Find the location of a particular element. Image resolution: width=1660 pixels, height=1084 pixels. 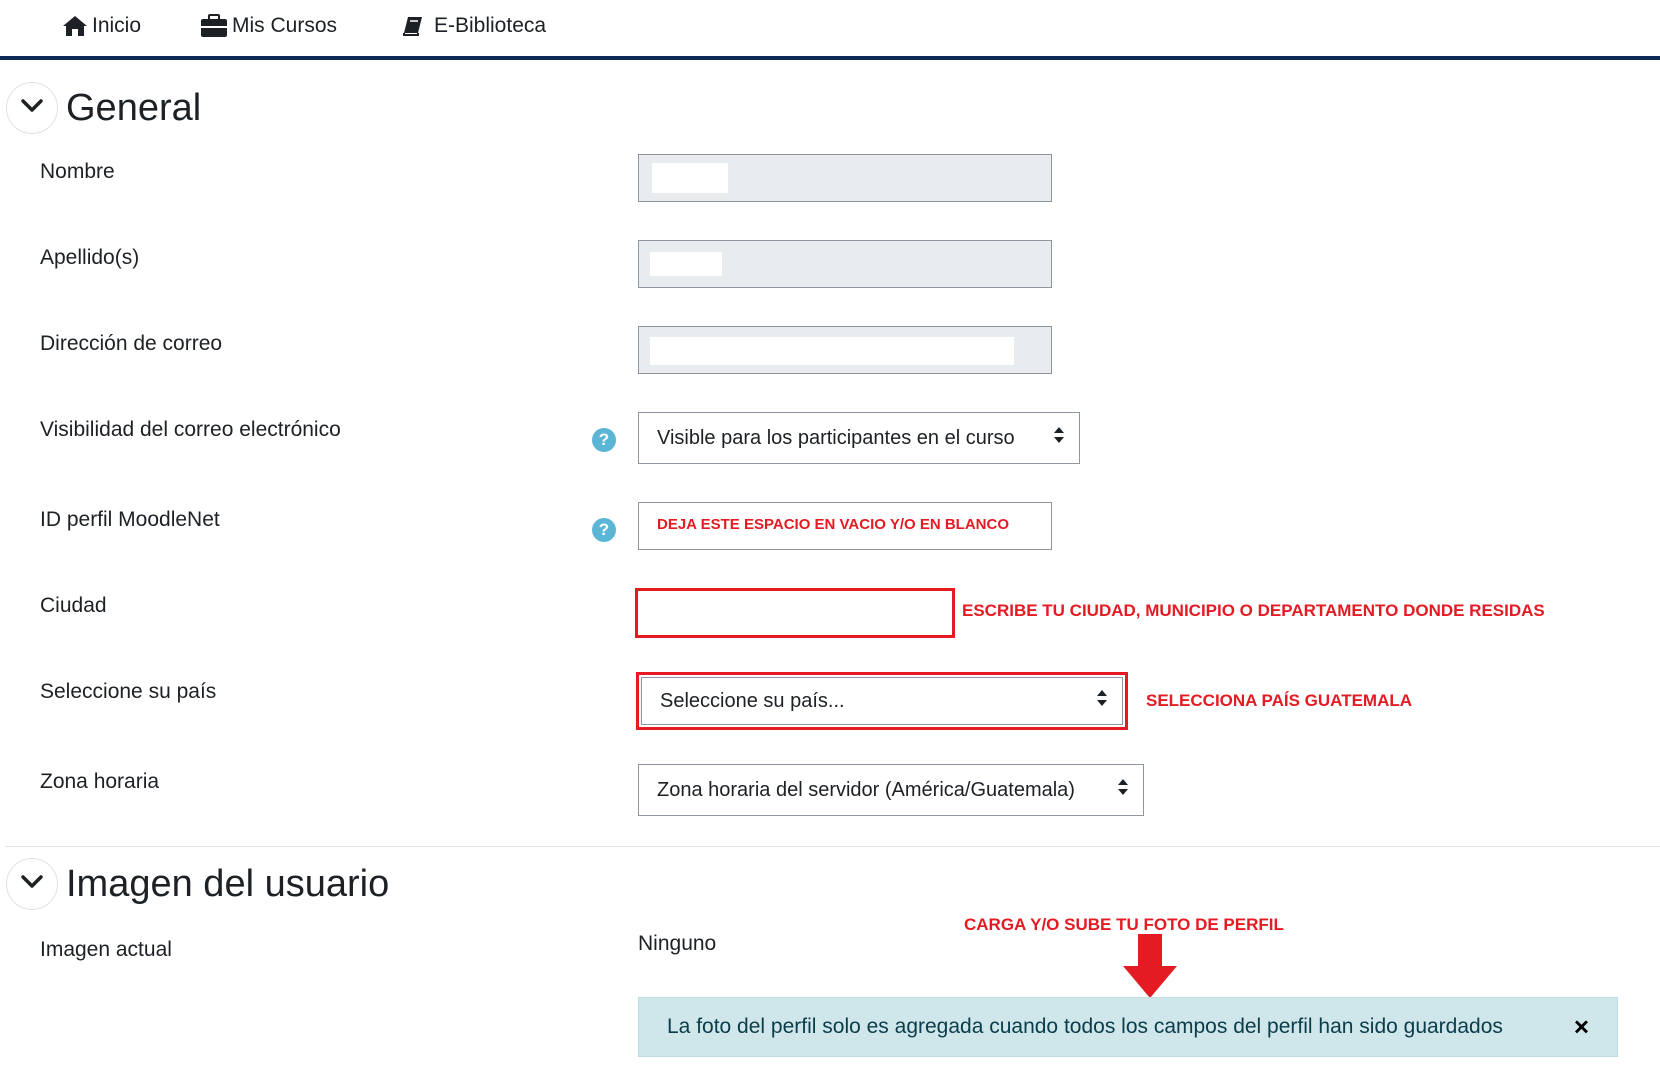

pais-annotation: SELECCIONA PAÍS GUATEMALA is located at coordinates (1279, 700).